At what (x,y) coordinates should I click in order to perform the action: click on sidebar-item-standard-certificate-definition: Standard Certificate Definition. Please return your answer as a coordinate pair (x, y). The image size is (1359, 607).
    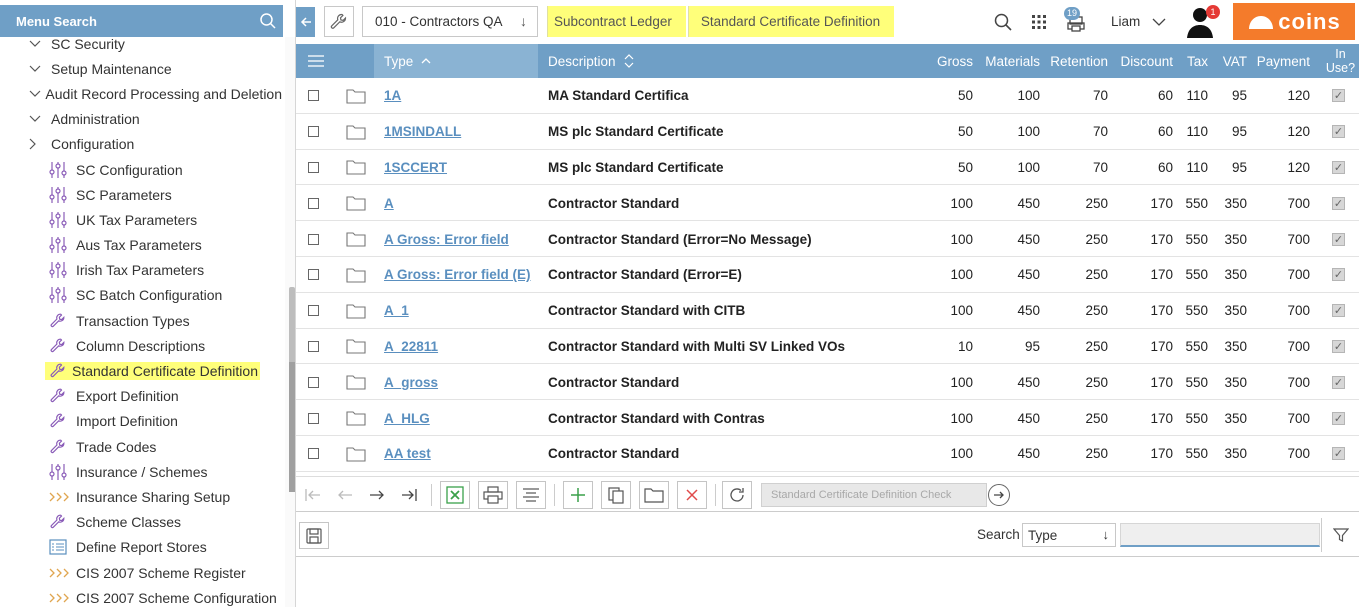
    Looking at the image, I should click on (141, 370).